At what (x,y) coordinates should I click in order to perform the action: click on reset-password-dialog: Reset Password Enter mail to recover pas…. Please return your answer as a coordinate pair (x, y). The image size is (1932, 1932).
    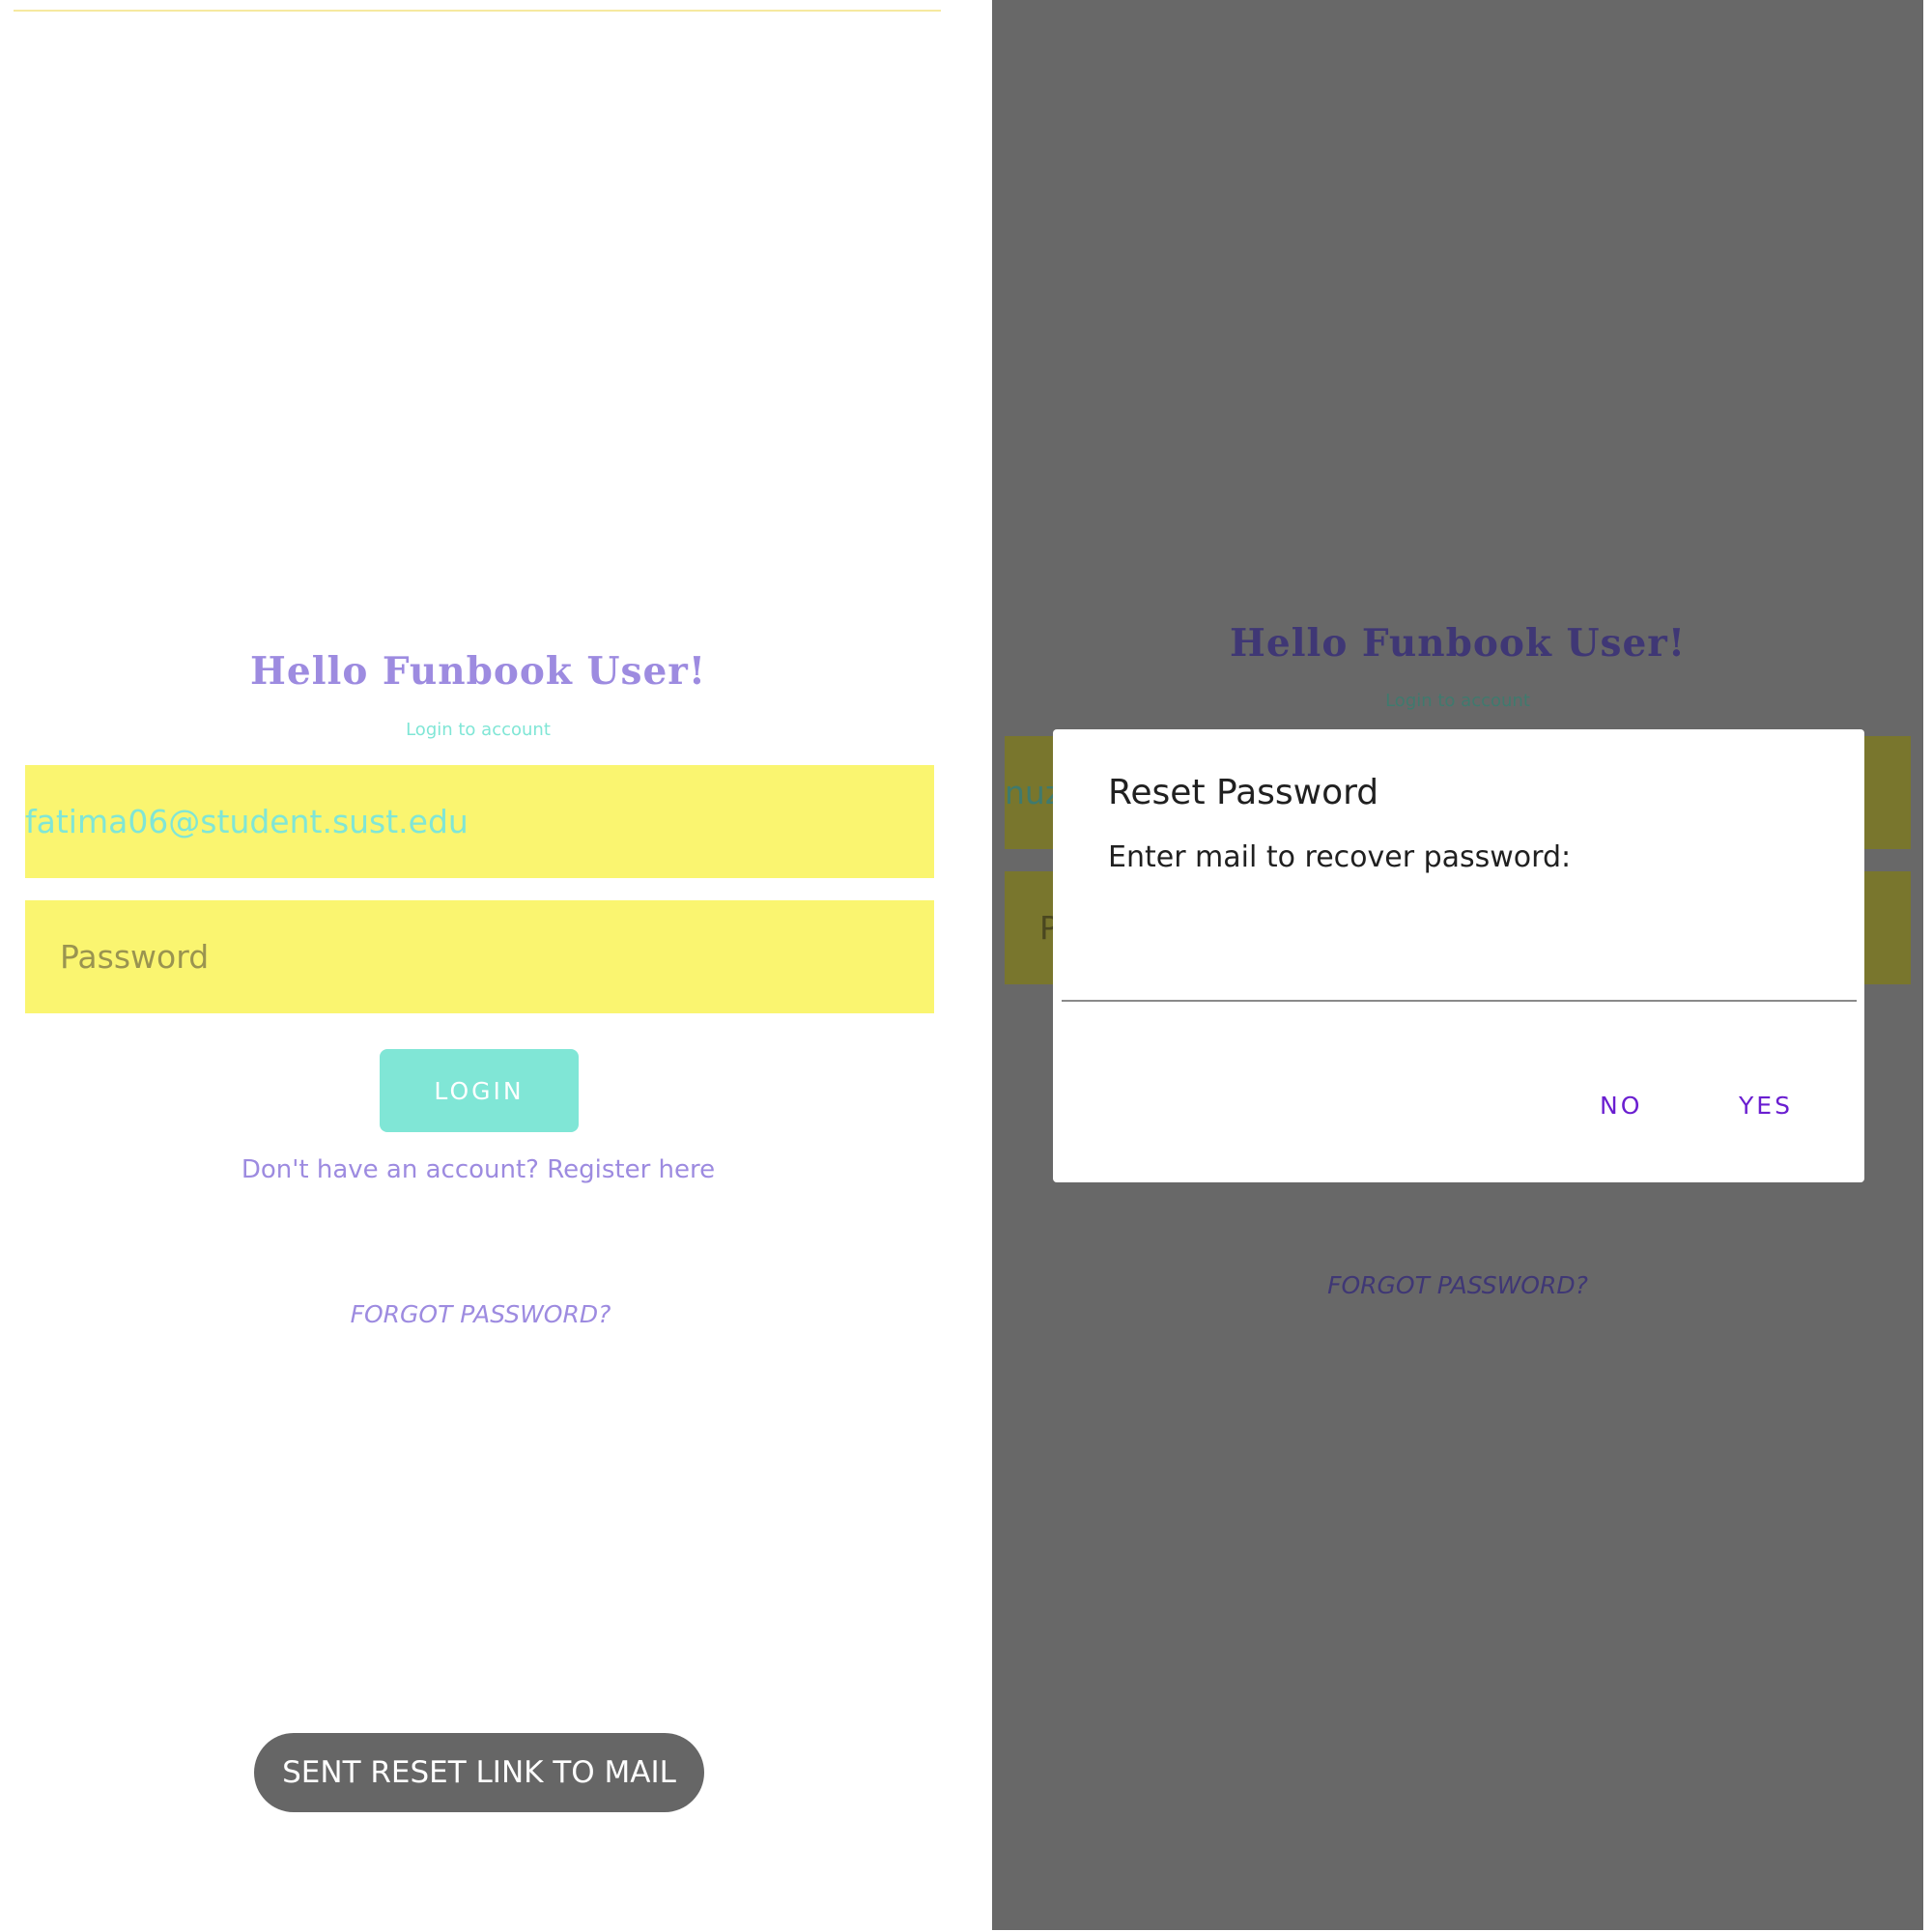
    Looking at the image, I should click on (1458, 955).